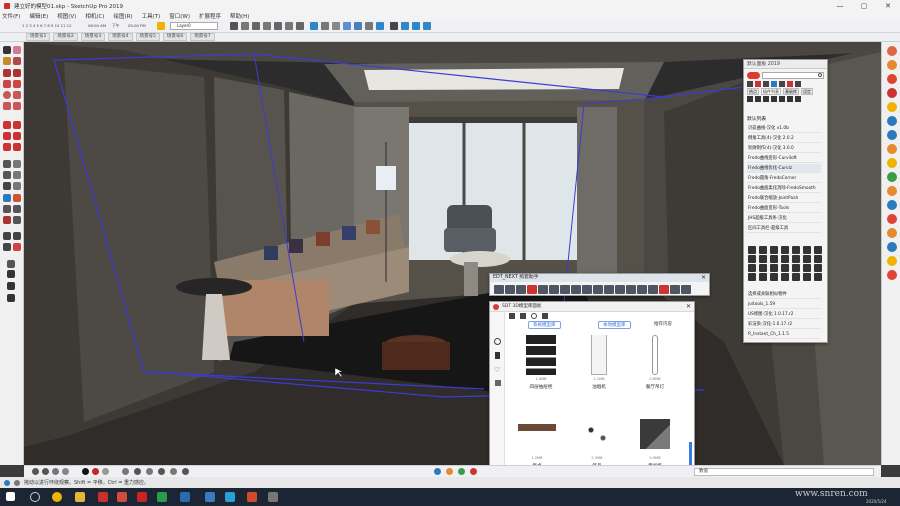 The image size is (900, 506). What do you see at coordinates (394, 26) in the screenshot?
I see `move-icon` at bounding box center [394, 26].